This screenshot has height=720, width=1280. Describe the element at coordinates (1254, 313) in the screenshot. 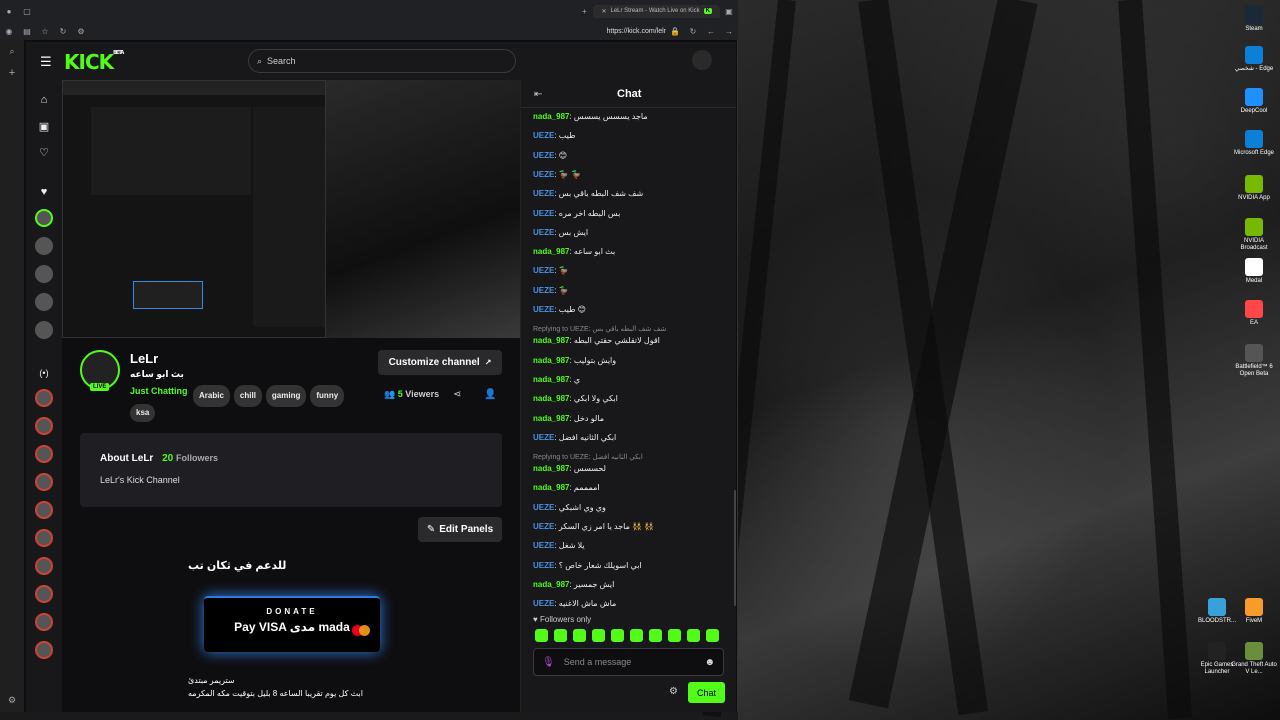

I see `desktop-shortcut: EA` at that location.